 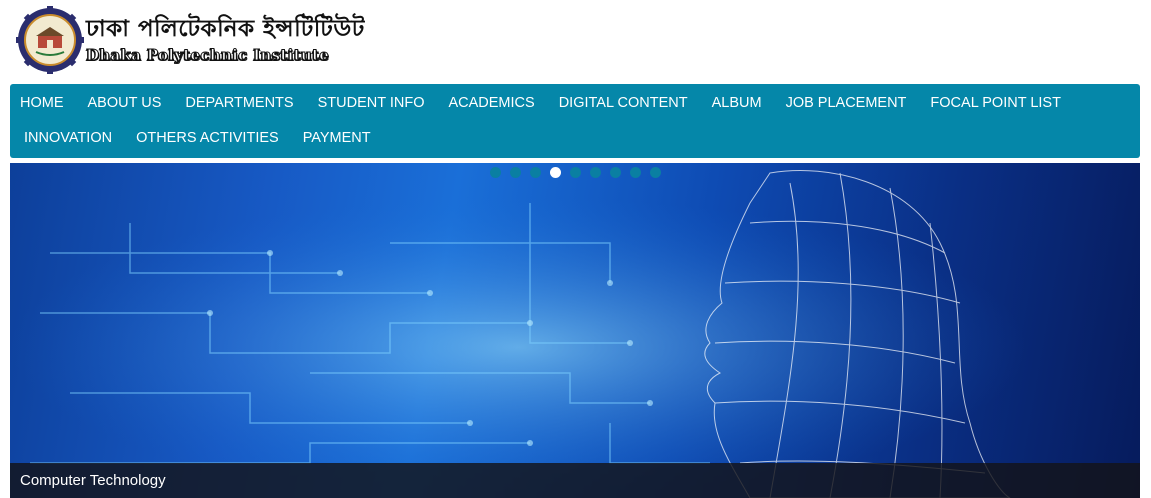 What do you see at coordinates (50, 40) in the screenshot?
I see `institute-emblem-icon` at bounding box center [50, 40].